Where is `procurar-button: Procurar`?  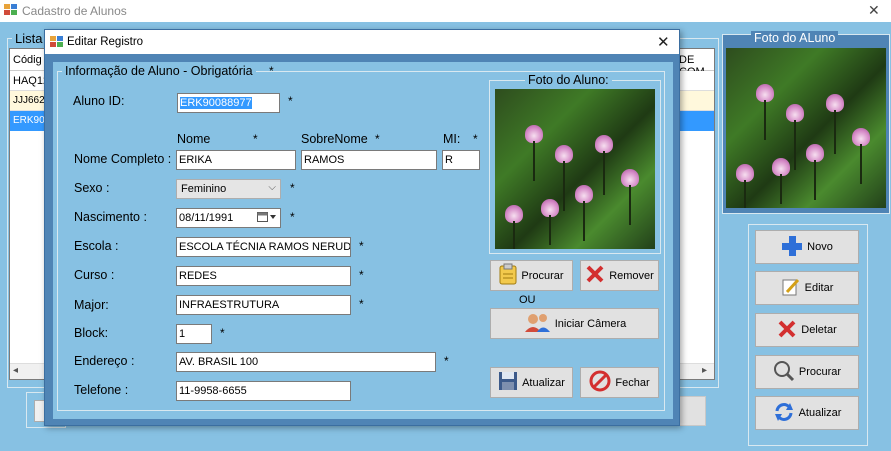
procurar-button: Procurar is located at coordinates (807, 372).